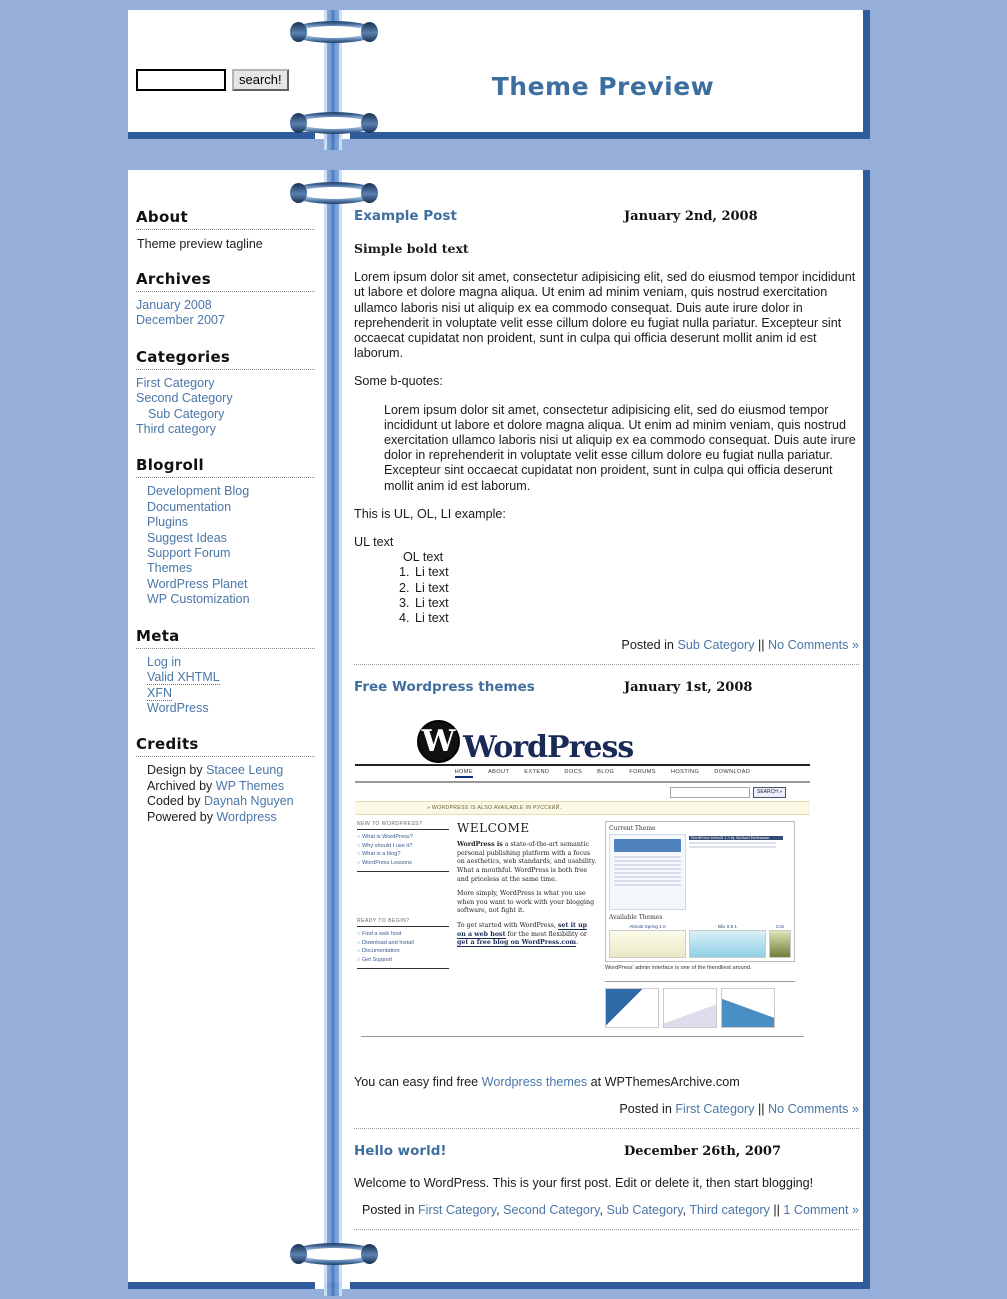 The width and height of the screenshot is (1007, 1299). Describe the element at coordinates (159, 693) in the screenshot. I see `sidebar-item-xfn: XFN` at that location.